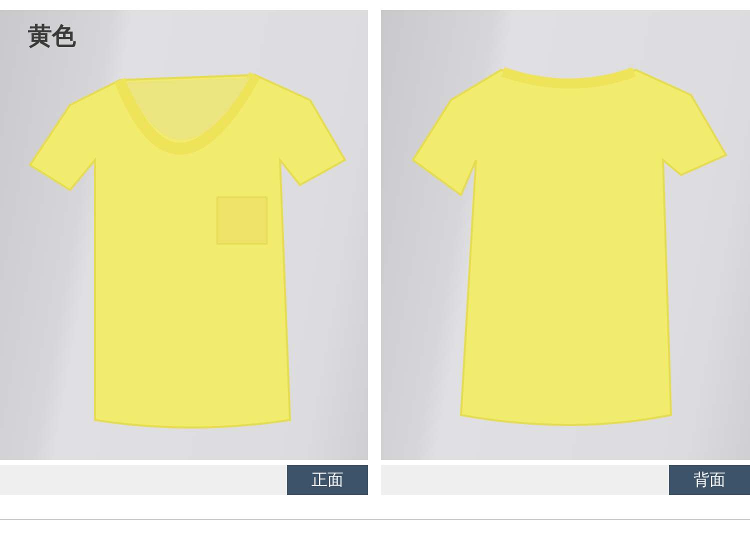  Describe the element at coordinates (52, 36) in the screenshot. I see `color-label: 黄色` at that location.